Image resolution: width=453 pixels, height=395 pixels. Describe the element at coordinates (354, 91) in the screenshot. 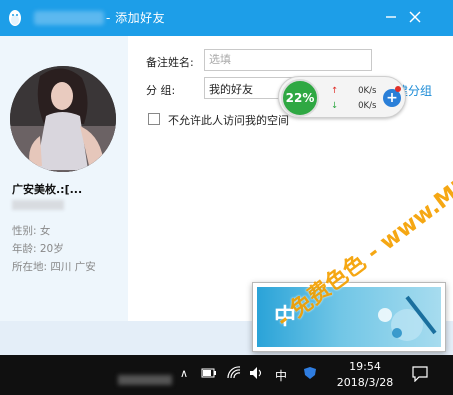

I see `upload-speed: ↑ 0K/s` at that location.